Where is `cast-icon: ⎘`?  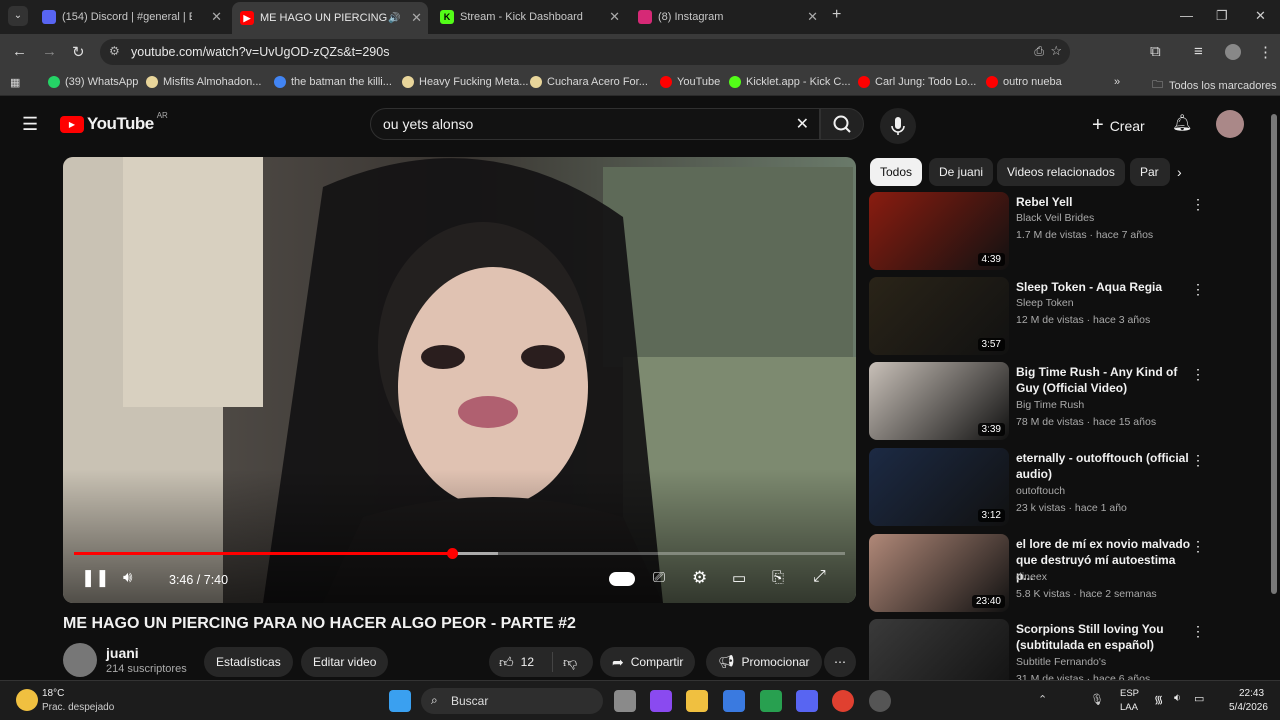
cast-icon: ⎘ is located at coordinates (778, 577).